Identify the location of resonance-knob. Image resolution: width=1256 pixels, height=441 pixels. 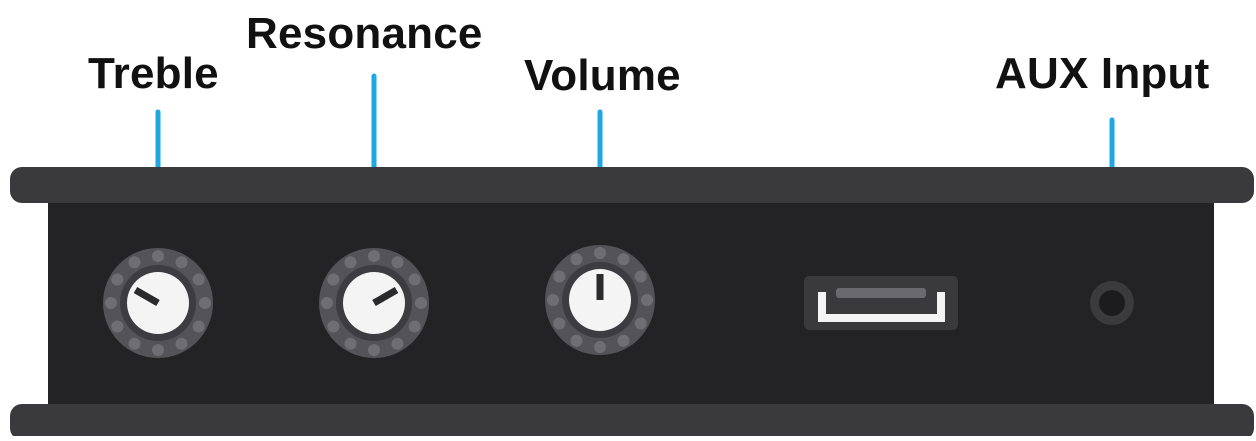
(374, 303).